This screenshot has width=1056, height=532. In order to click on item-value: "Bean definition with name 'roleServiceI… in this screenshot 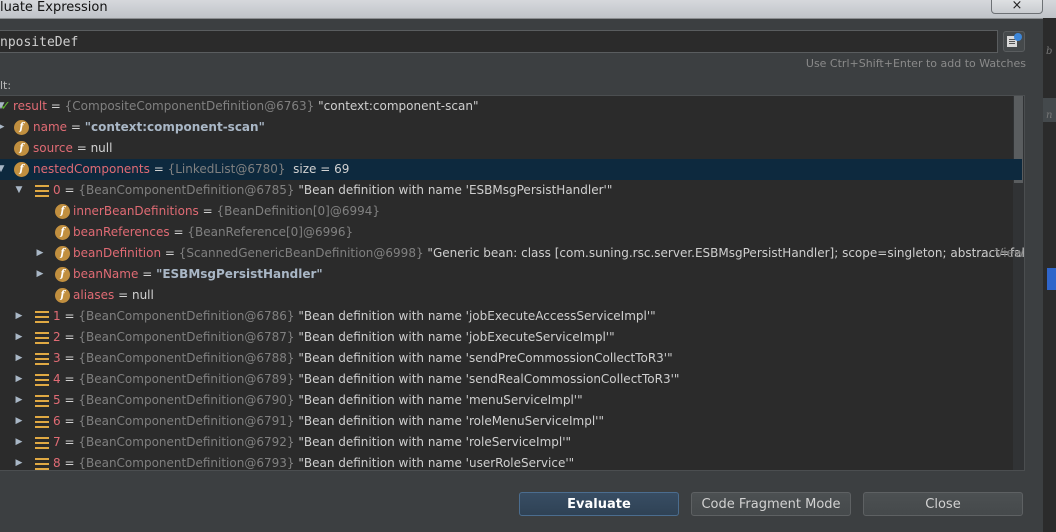, I will do `click(435, 442)`.